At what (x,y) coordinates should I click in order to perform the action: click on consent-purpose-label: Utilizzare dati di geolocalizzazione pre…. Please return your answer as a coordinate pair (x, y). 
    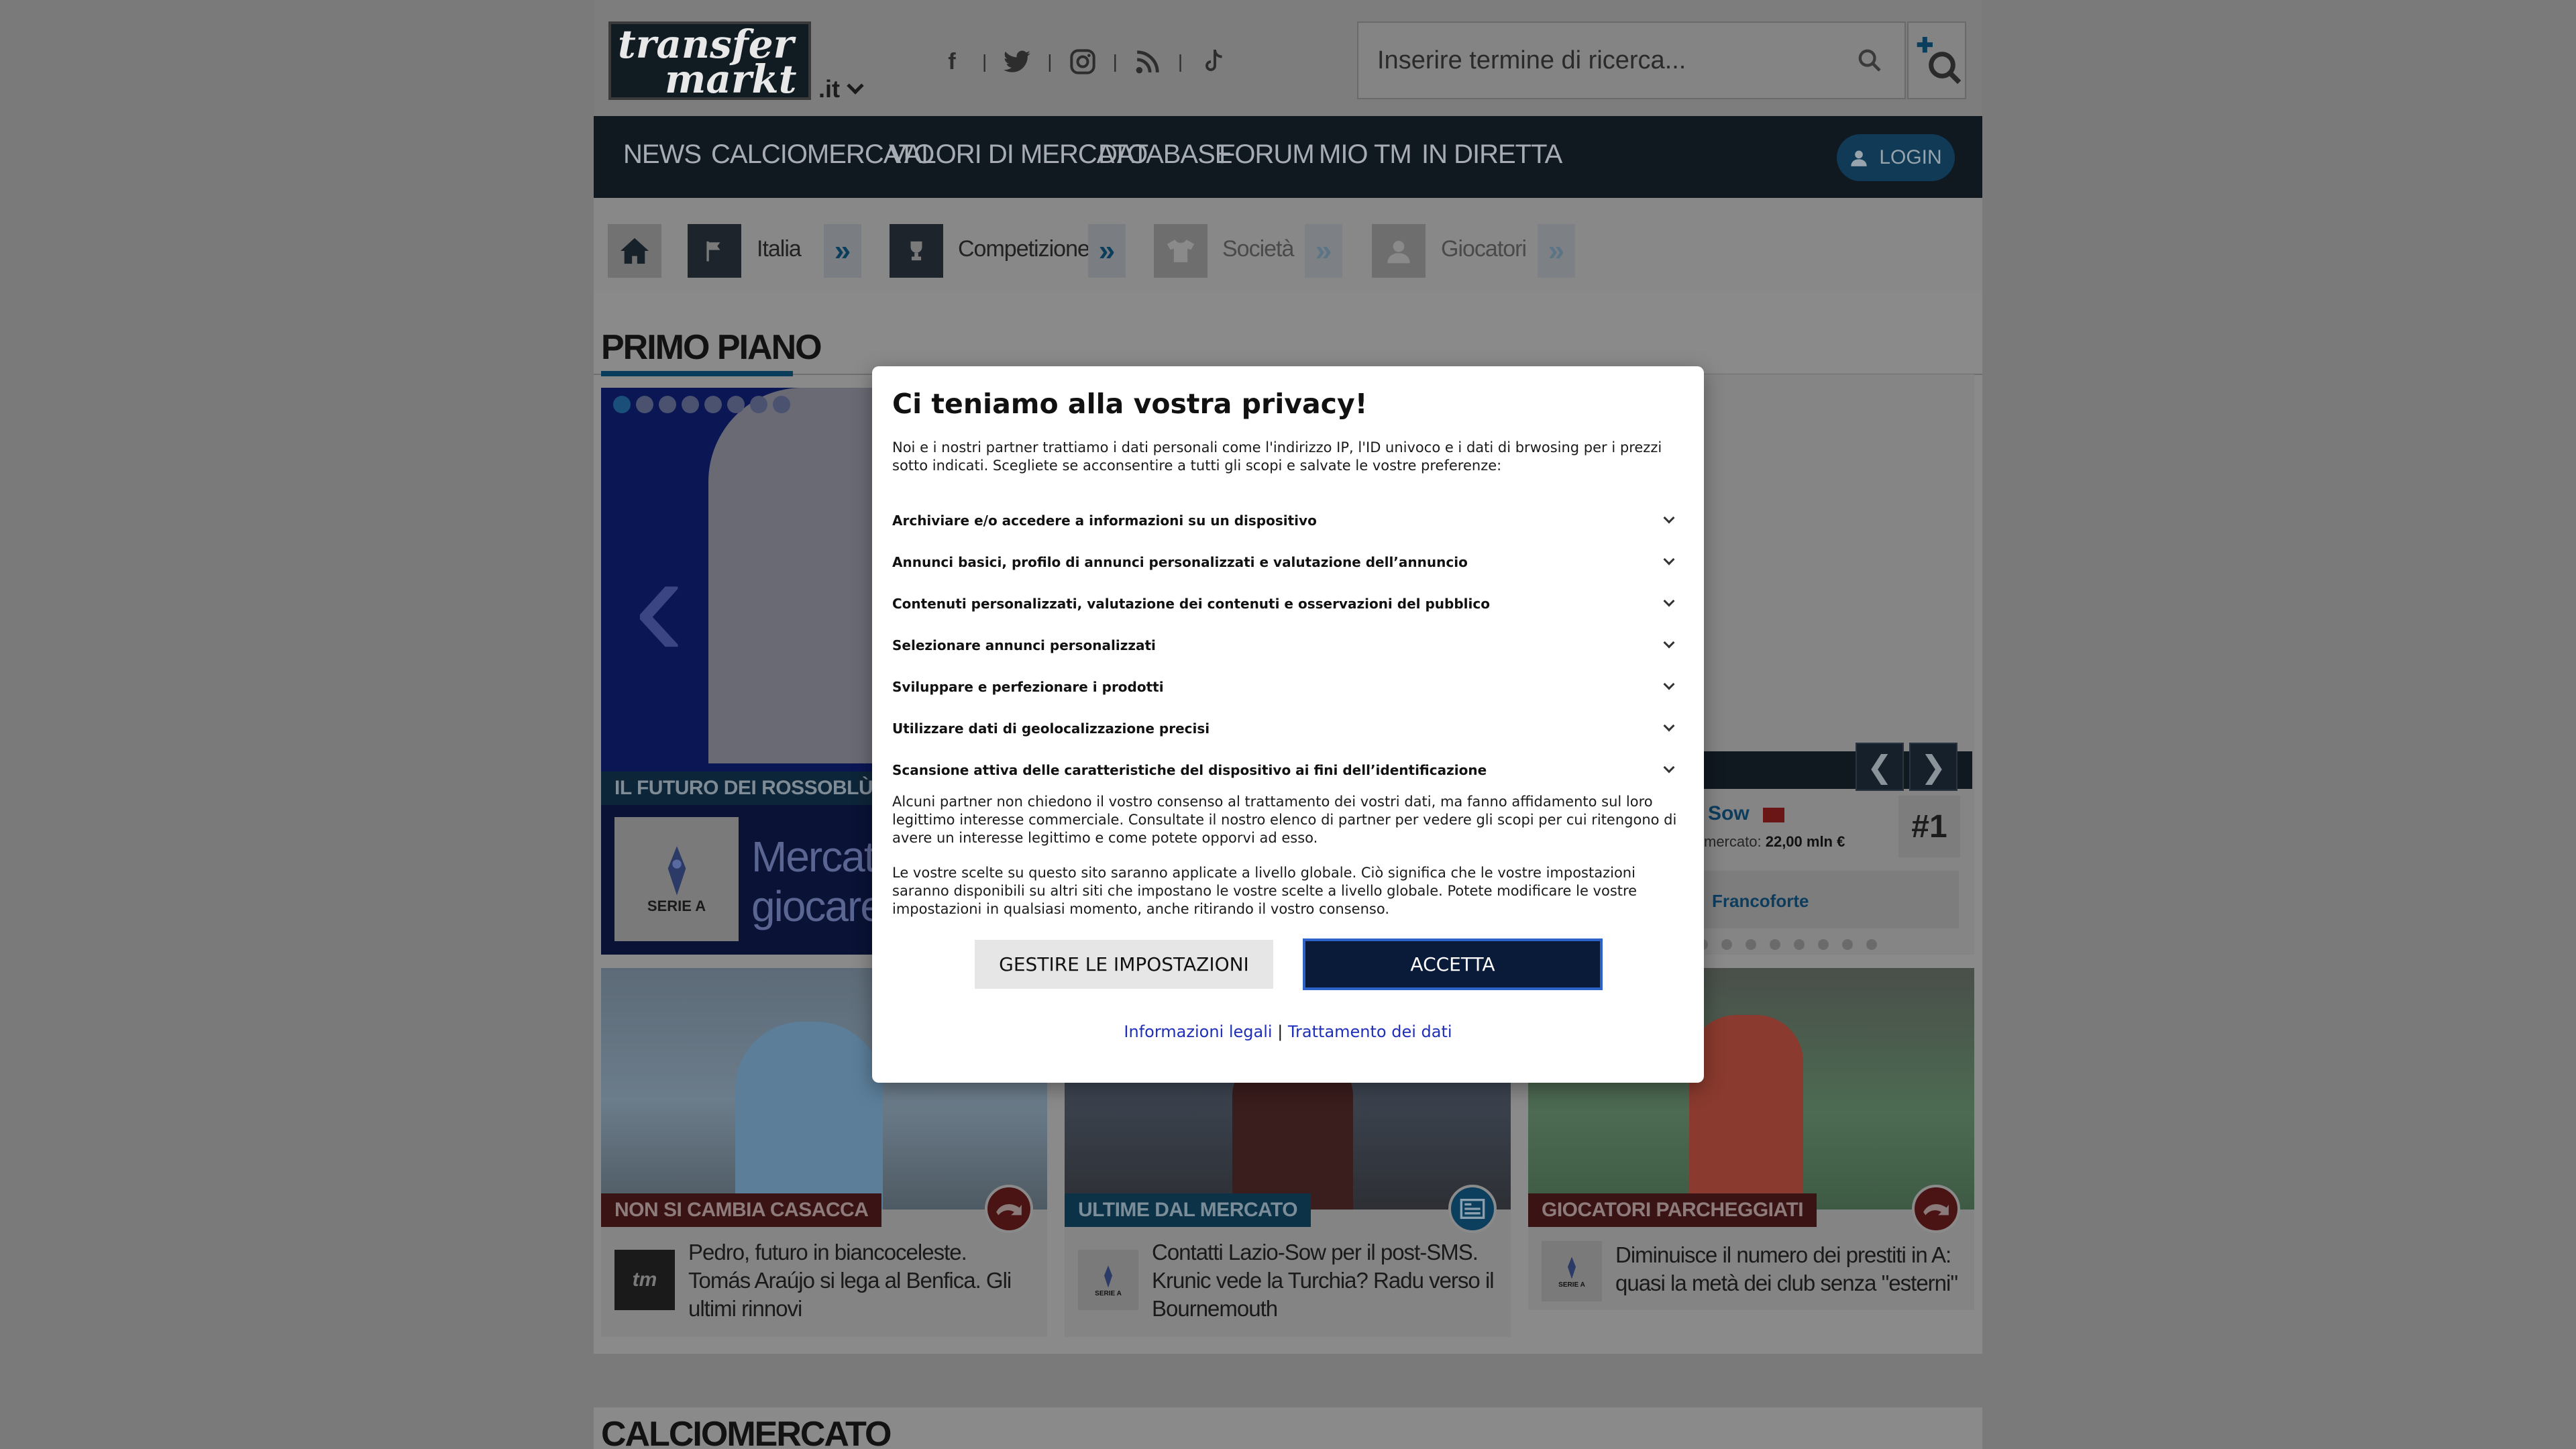
    Looking at the image, I should click on (1051, 728).